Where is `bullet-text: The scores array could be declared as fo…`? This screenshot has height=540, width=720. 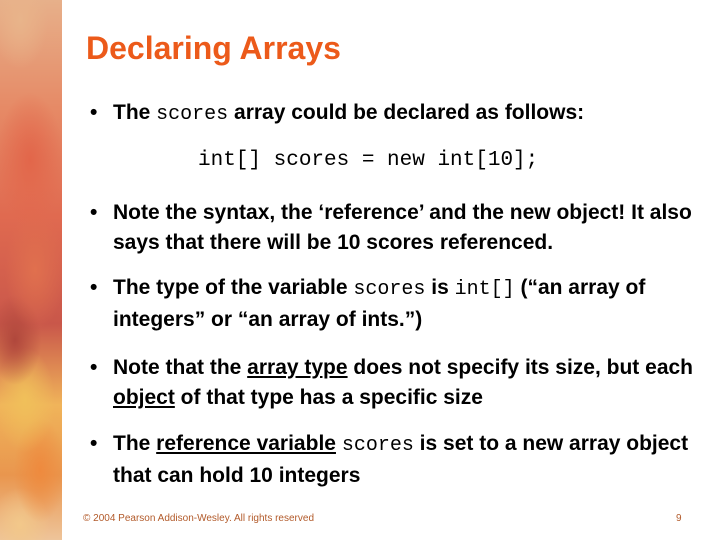 bullet-text: The scores array could be declared as fo… is located at coordinates (349, 113).